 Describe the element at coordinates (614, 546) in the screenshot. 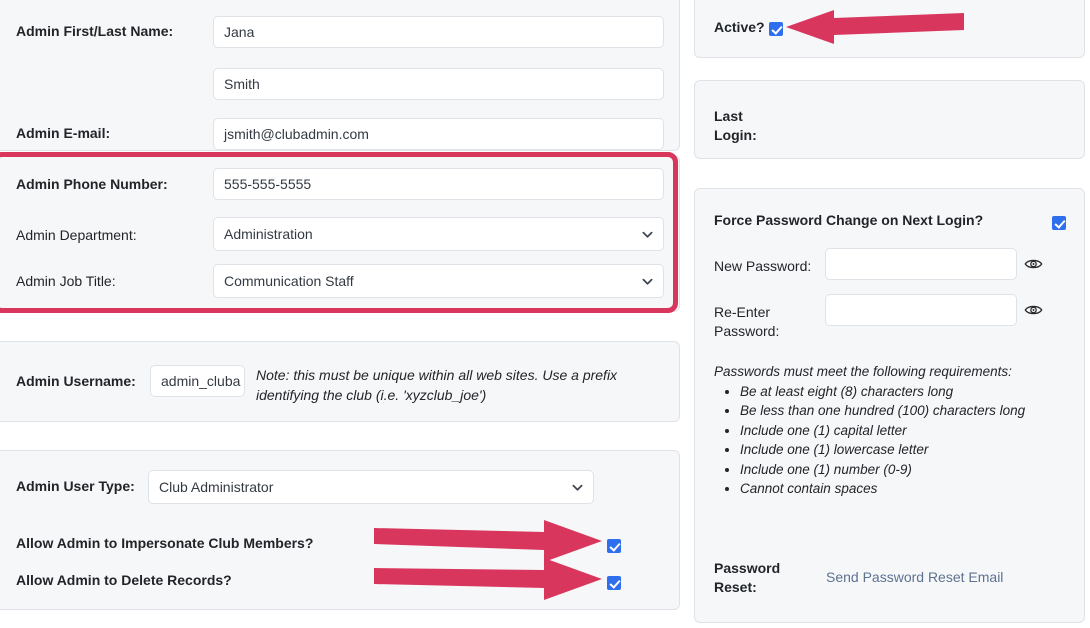

I see `impersonate-checkbox` at that location.